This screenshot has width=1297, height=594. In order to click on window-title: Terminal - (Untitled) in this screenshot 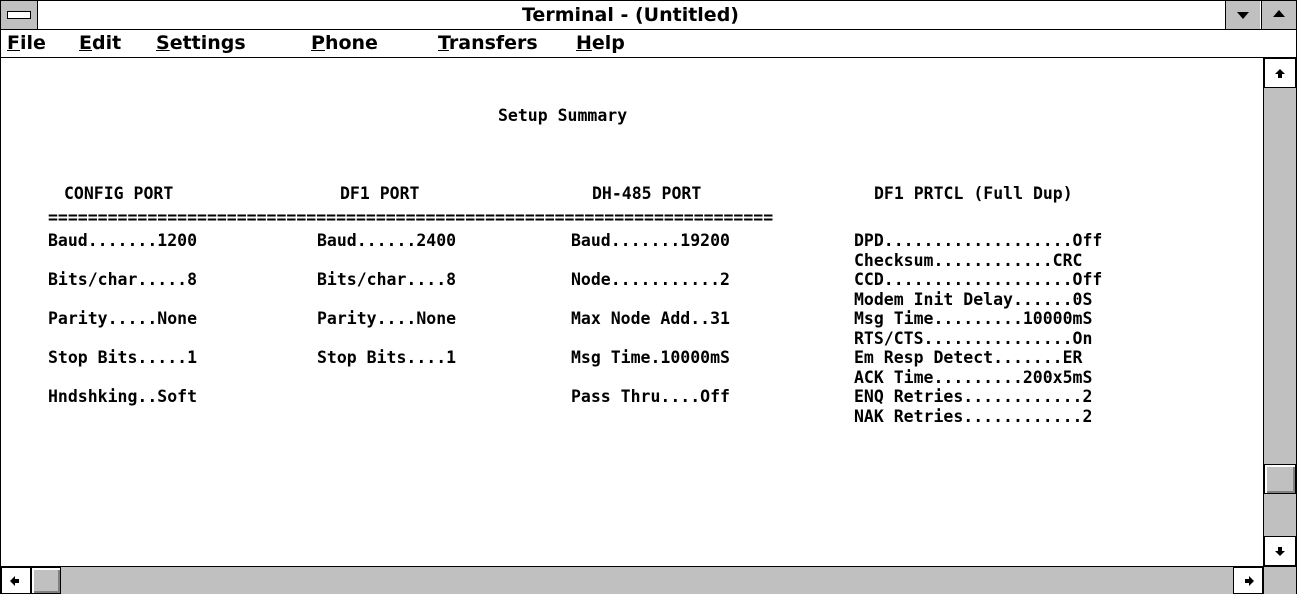, I will do `click(630, 15)`.